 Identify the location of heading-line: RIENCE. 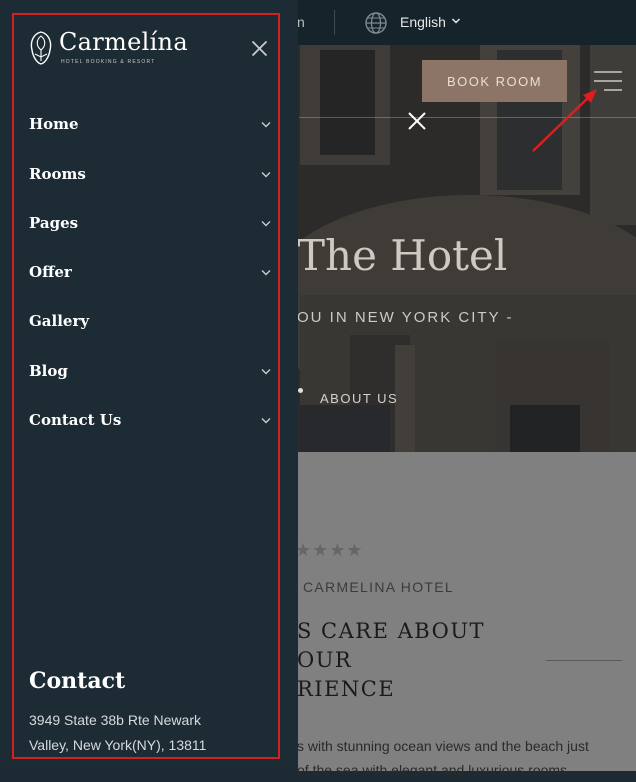
(346, 689).